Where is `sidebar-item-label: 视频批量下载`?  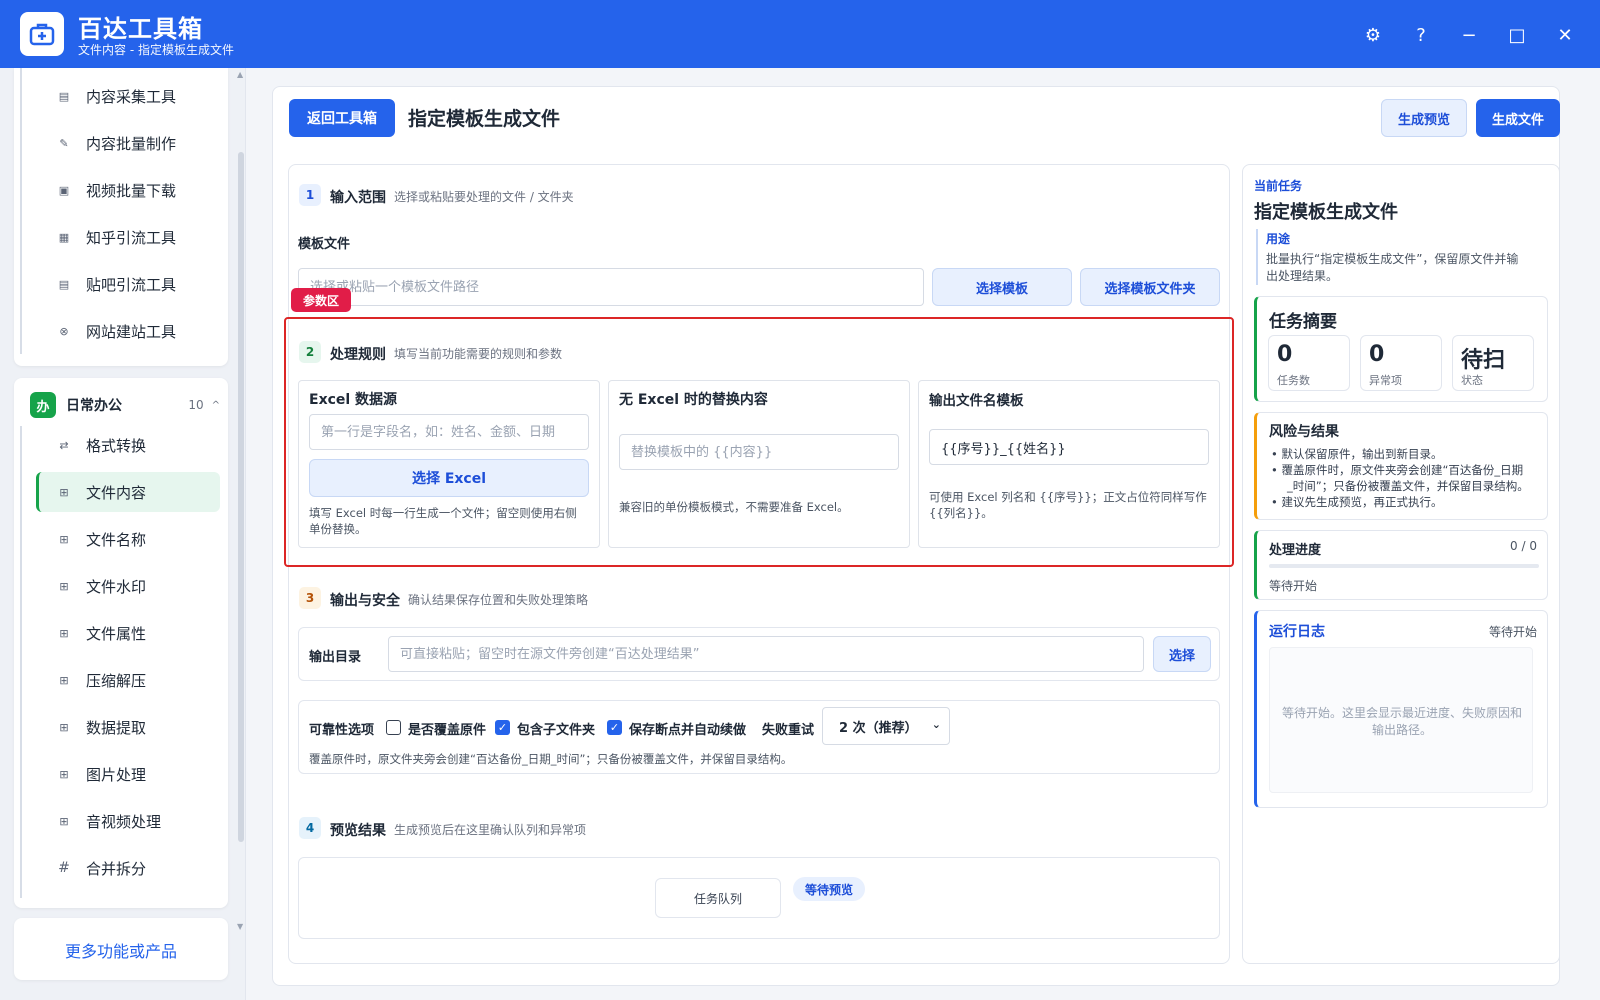
sidebar-item-label: 视频批量下载 is located at coordinates (131, 190).